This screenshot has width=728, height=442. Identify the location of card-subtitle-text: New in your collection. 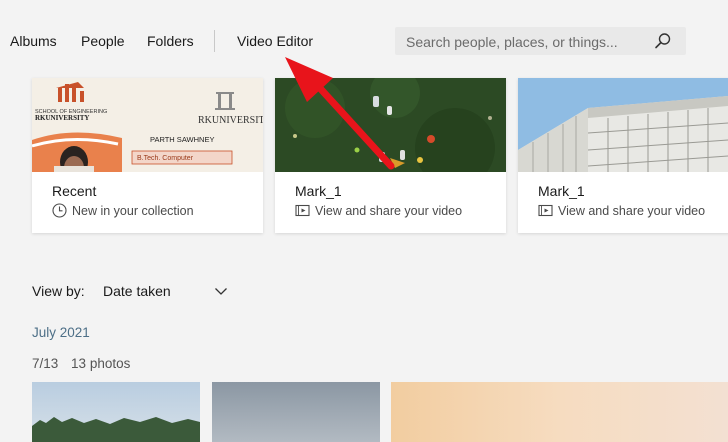
(133, 210).